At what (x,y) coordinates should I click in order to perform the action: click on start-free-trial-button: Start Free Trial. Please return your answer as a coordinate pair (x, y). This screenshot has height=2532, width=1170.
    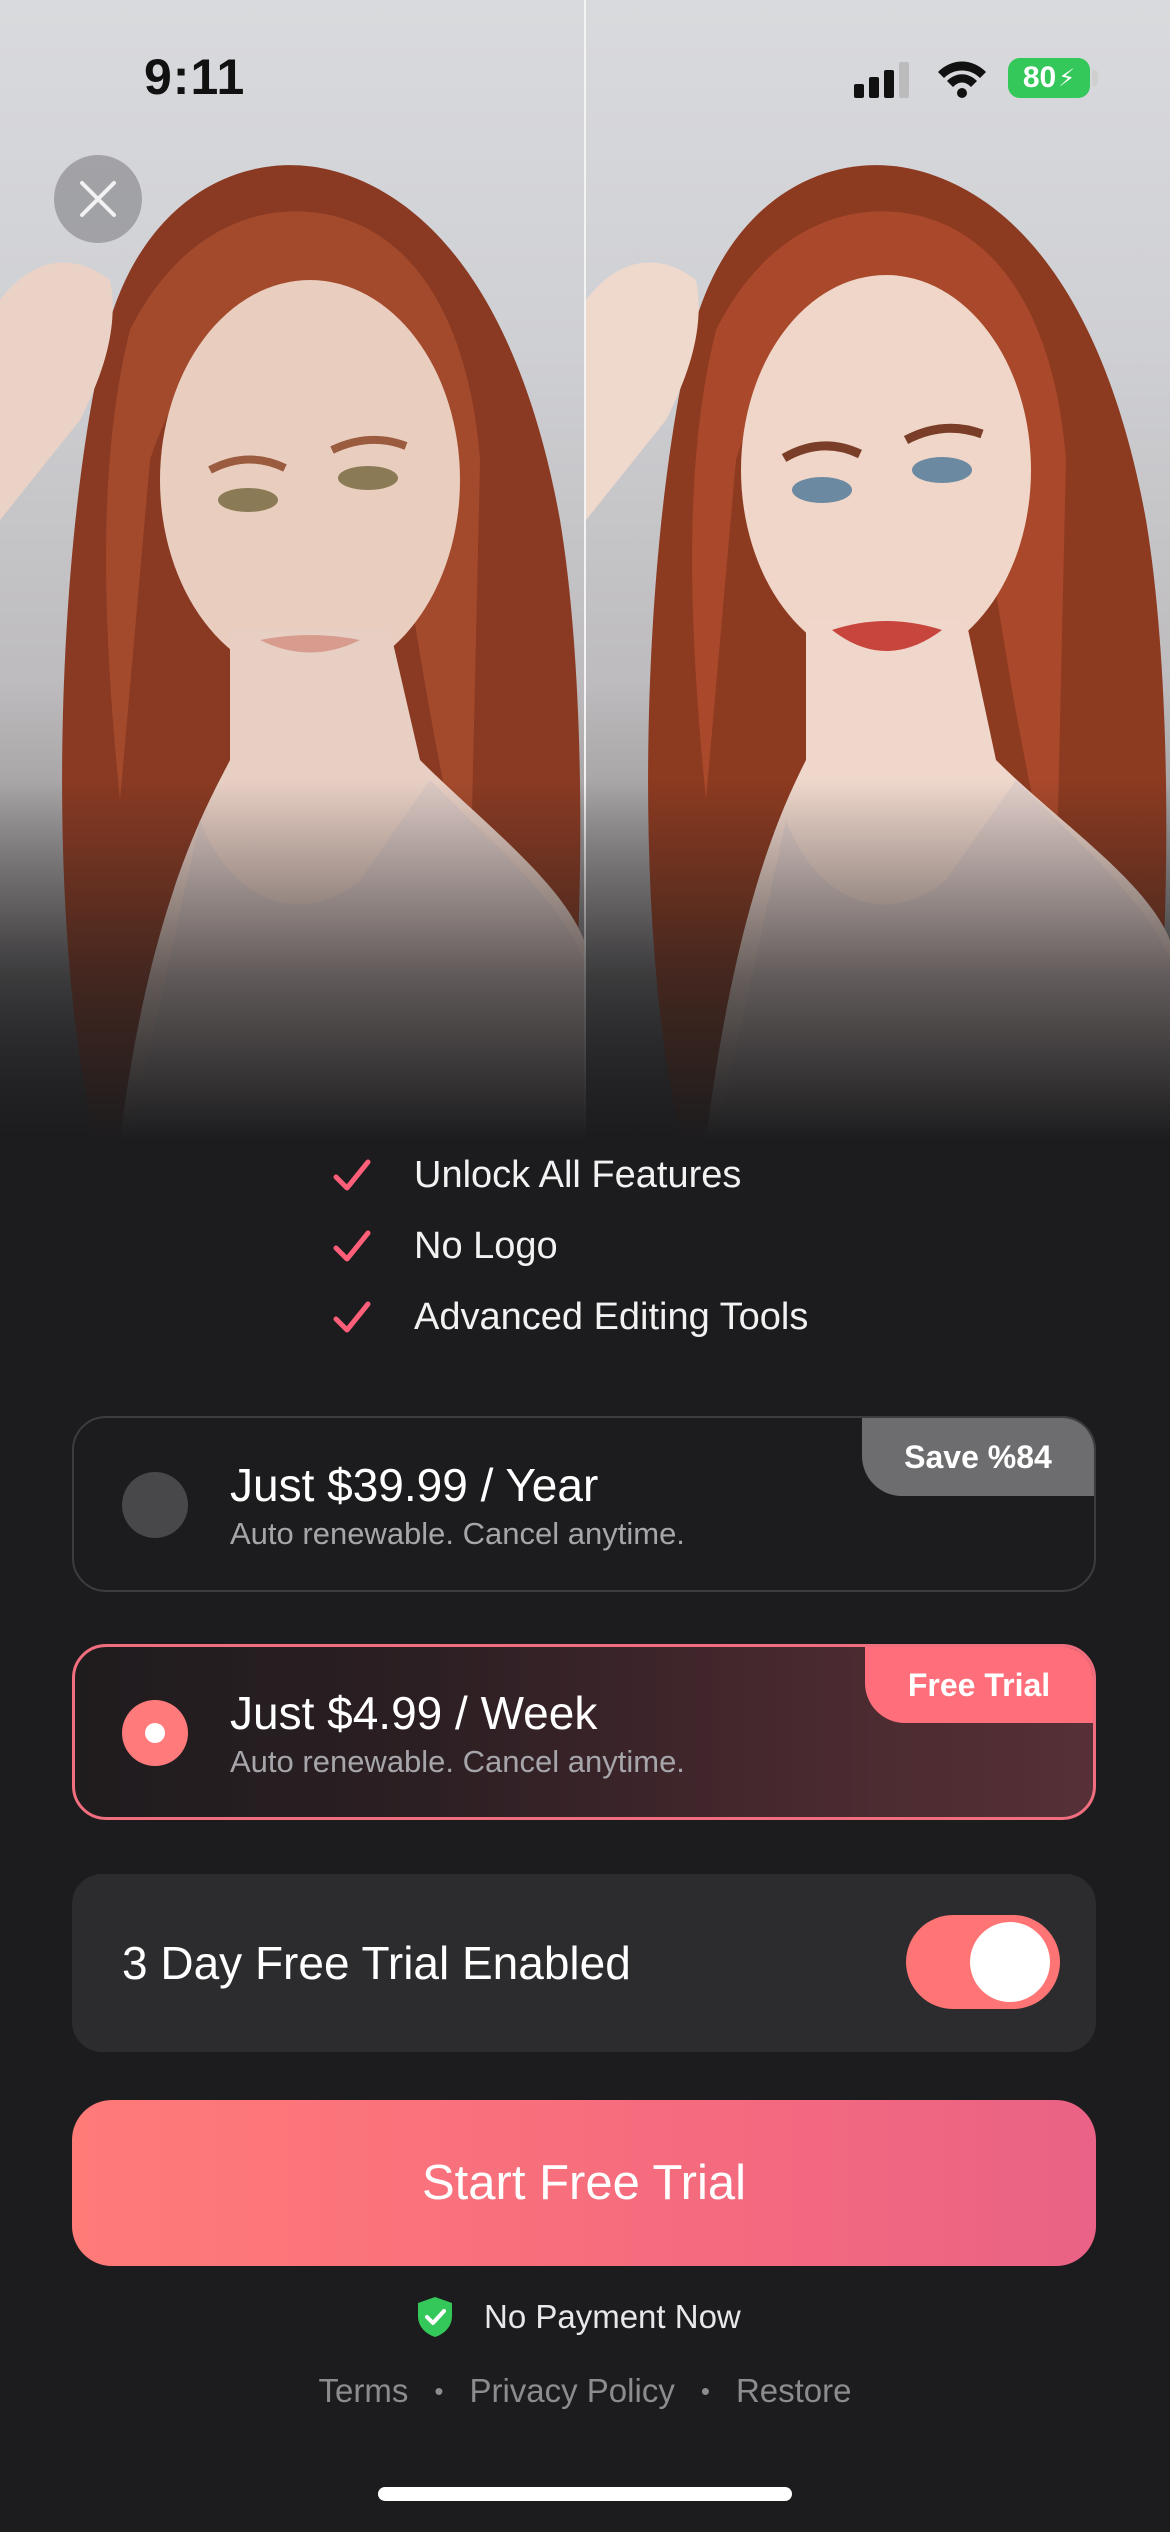
    Looking at the image, I should click on (584, 2183).